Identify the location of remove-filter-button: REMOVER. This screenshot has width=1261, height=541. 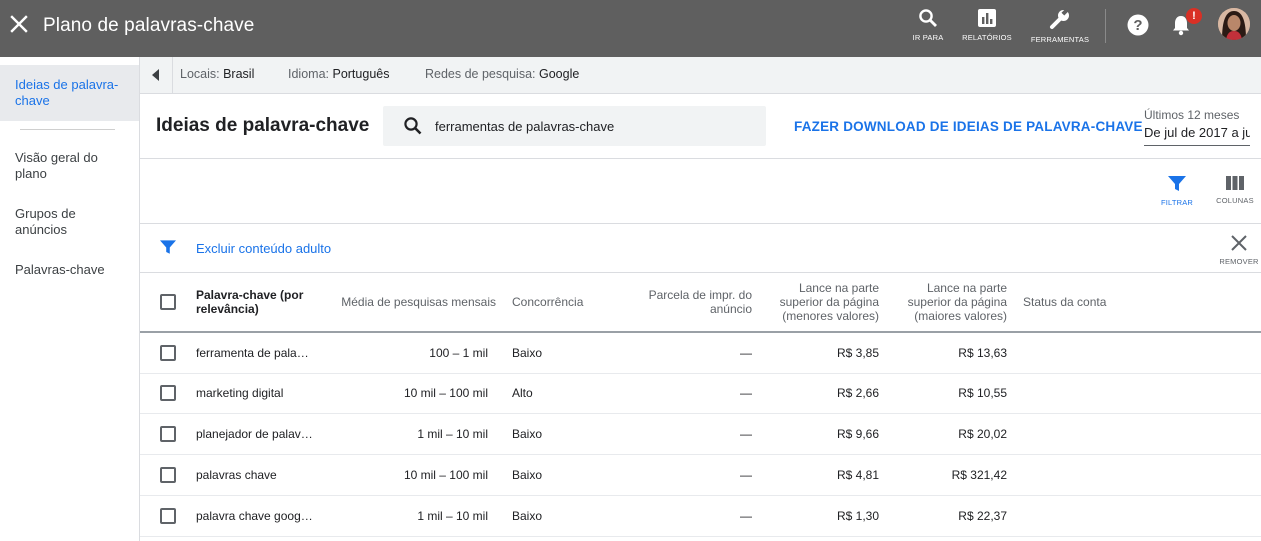
(1239, 250).